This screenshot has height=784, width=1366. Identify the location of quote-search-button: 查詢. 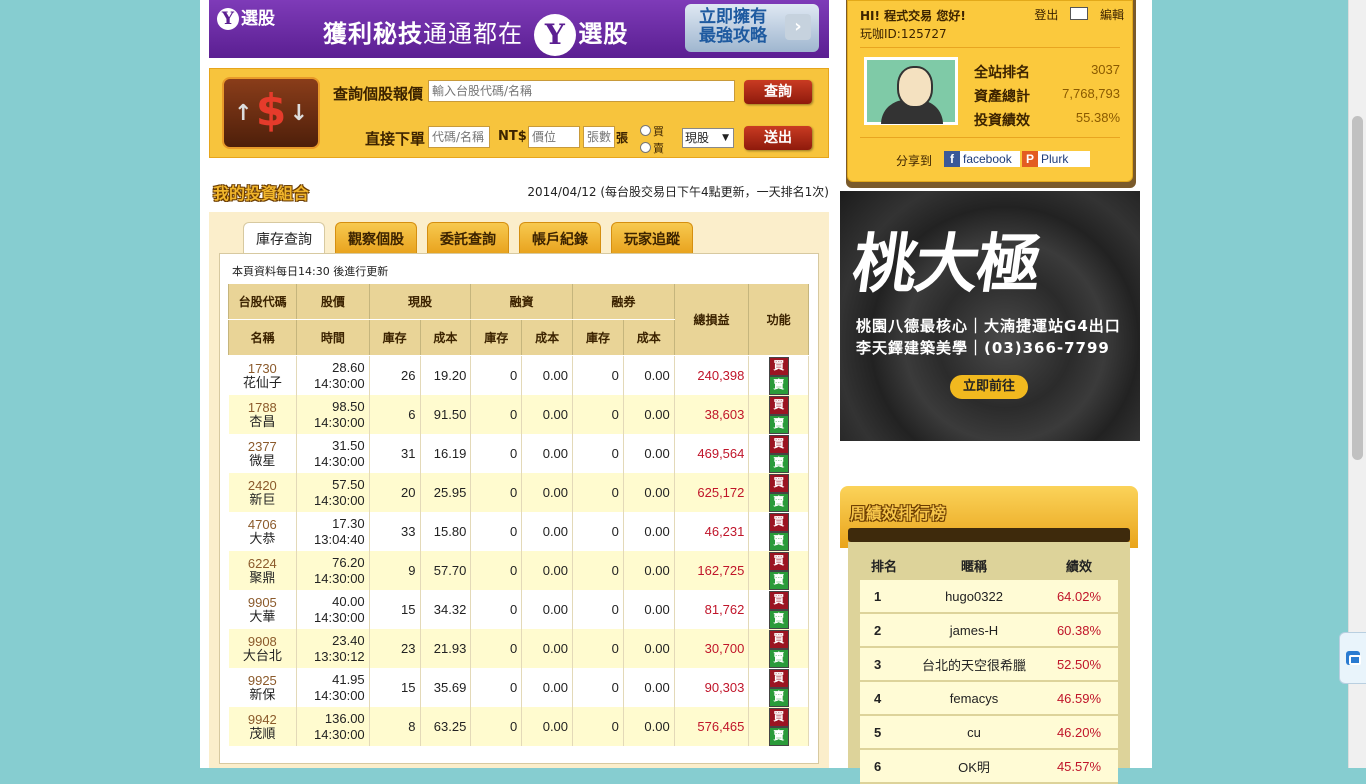
(778, 92).